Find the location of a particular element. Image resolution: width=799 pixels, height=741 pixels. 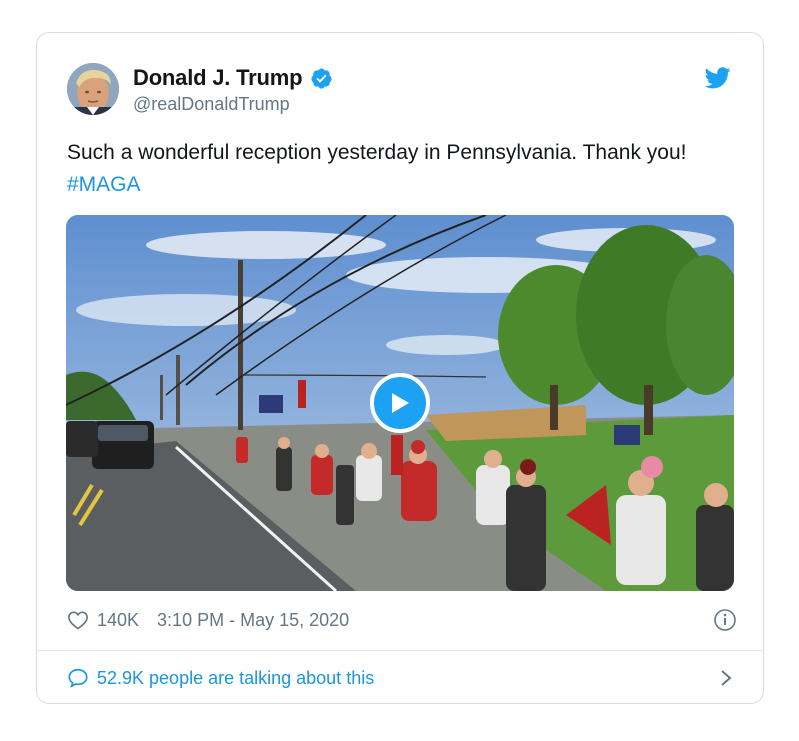

twitter-bird-icon is located at coordinates (718, 78).